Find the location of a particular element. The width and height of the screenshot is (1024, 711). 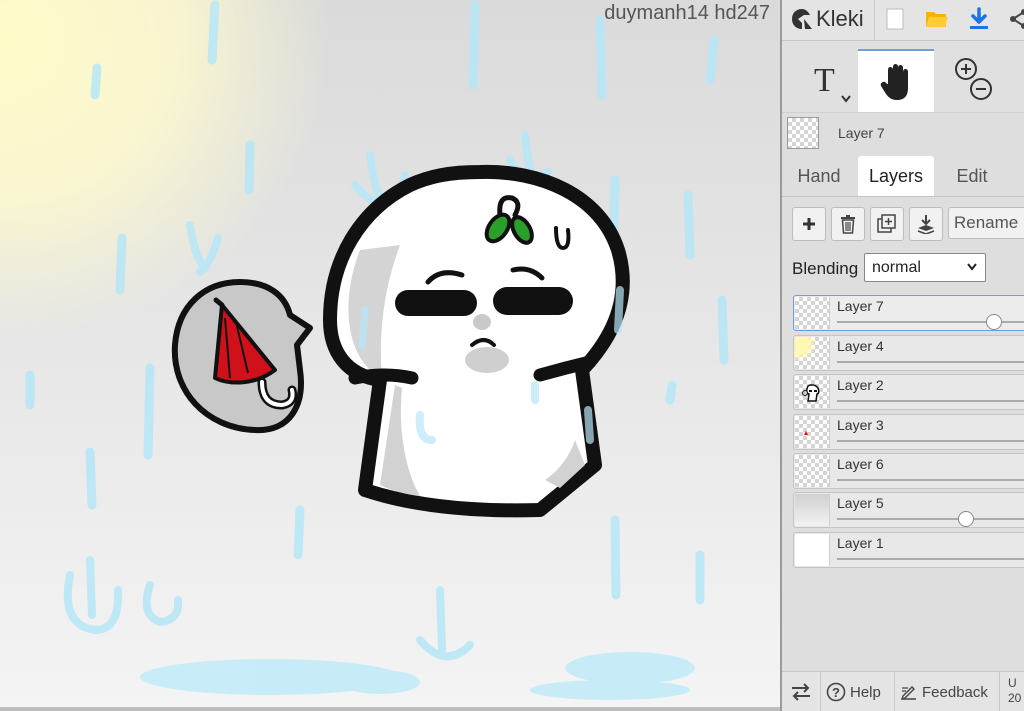

feedback-button: Feedback is located at coordinates (944, 691).